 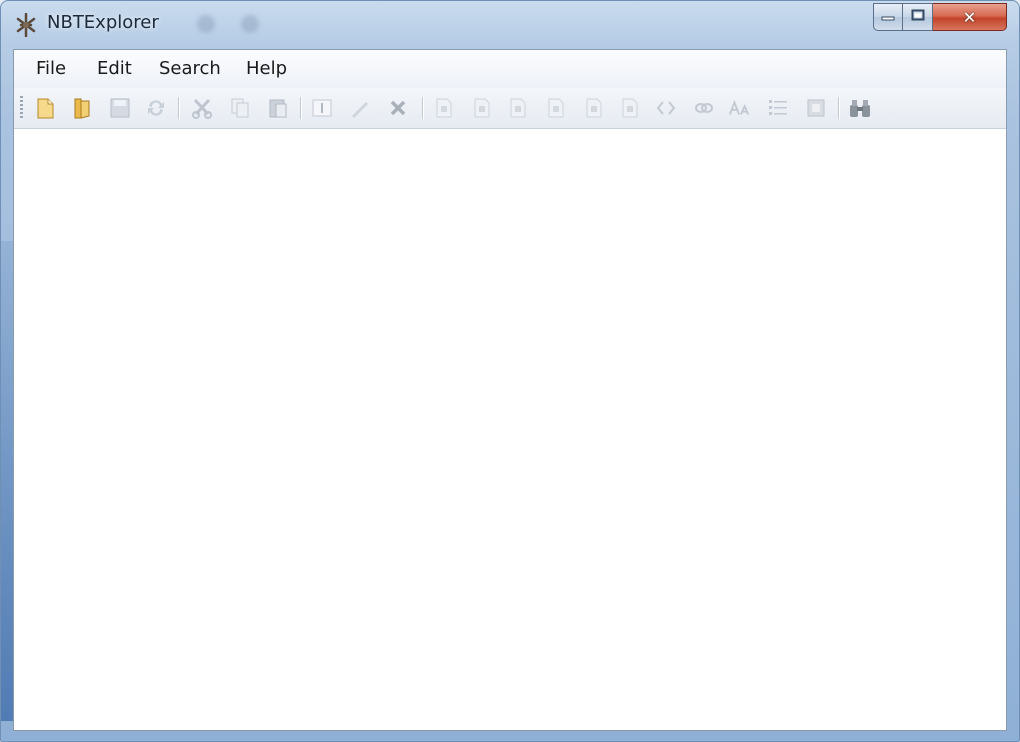 I want to click on add-double-tag-icon, so click(x=630, y=108).